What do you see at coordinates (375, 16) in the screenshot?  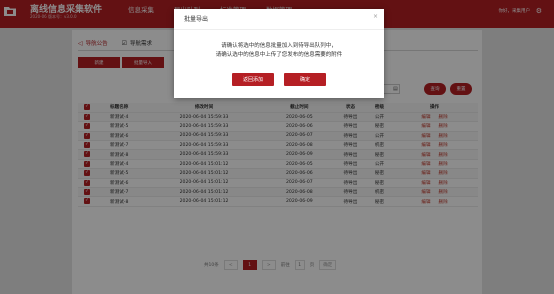 I see `close-icon: ×` at bounding box center [375, 16].